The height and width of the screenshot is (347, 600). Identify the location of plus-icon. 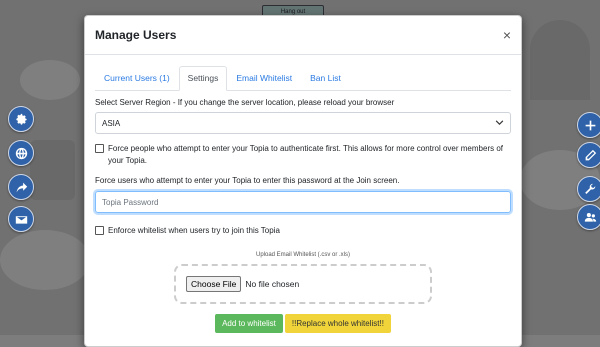
(588, 125).